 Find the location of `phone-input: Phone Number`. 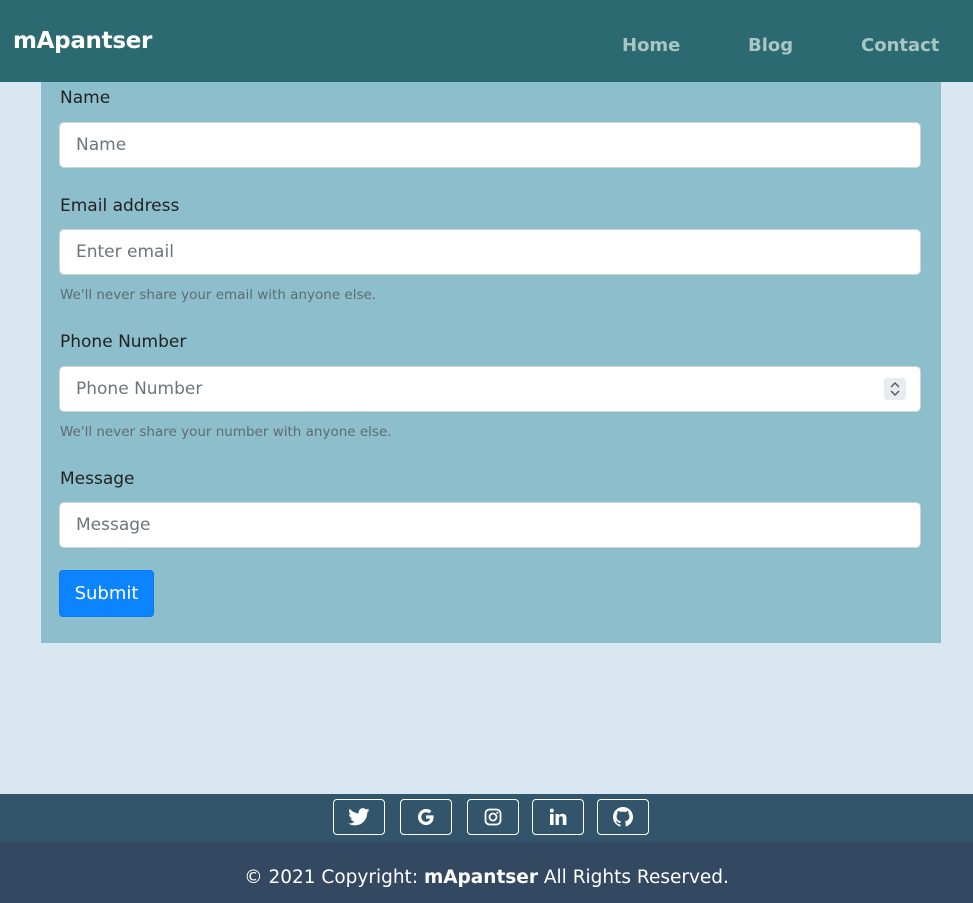

phone-input: Phone Number is located at coordinates (490, 389).